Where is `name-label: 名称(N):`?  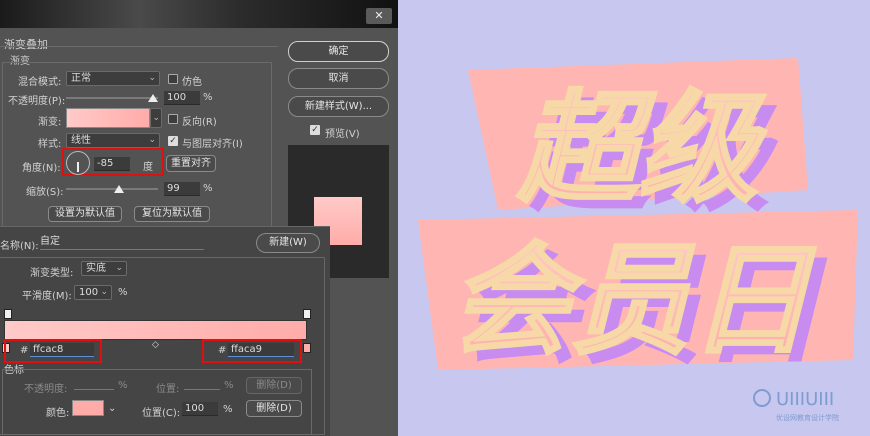 name-label: 名称(N): is located at coordinates (19, 246).